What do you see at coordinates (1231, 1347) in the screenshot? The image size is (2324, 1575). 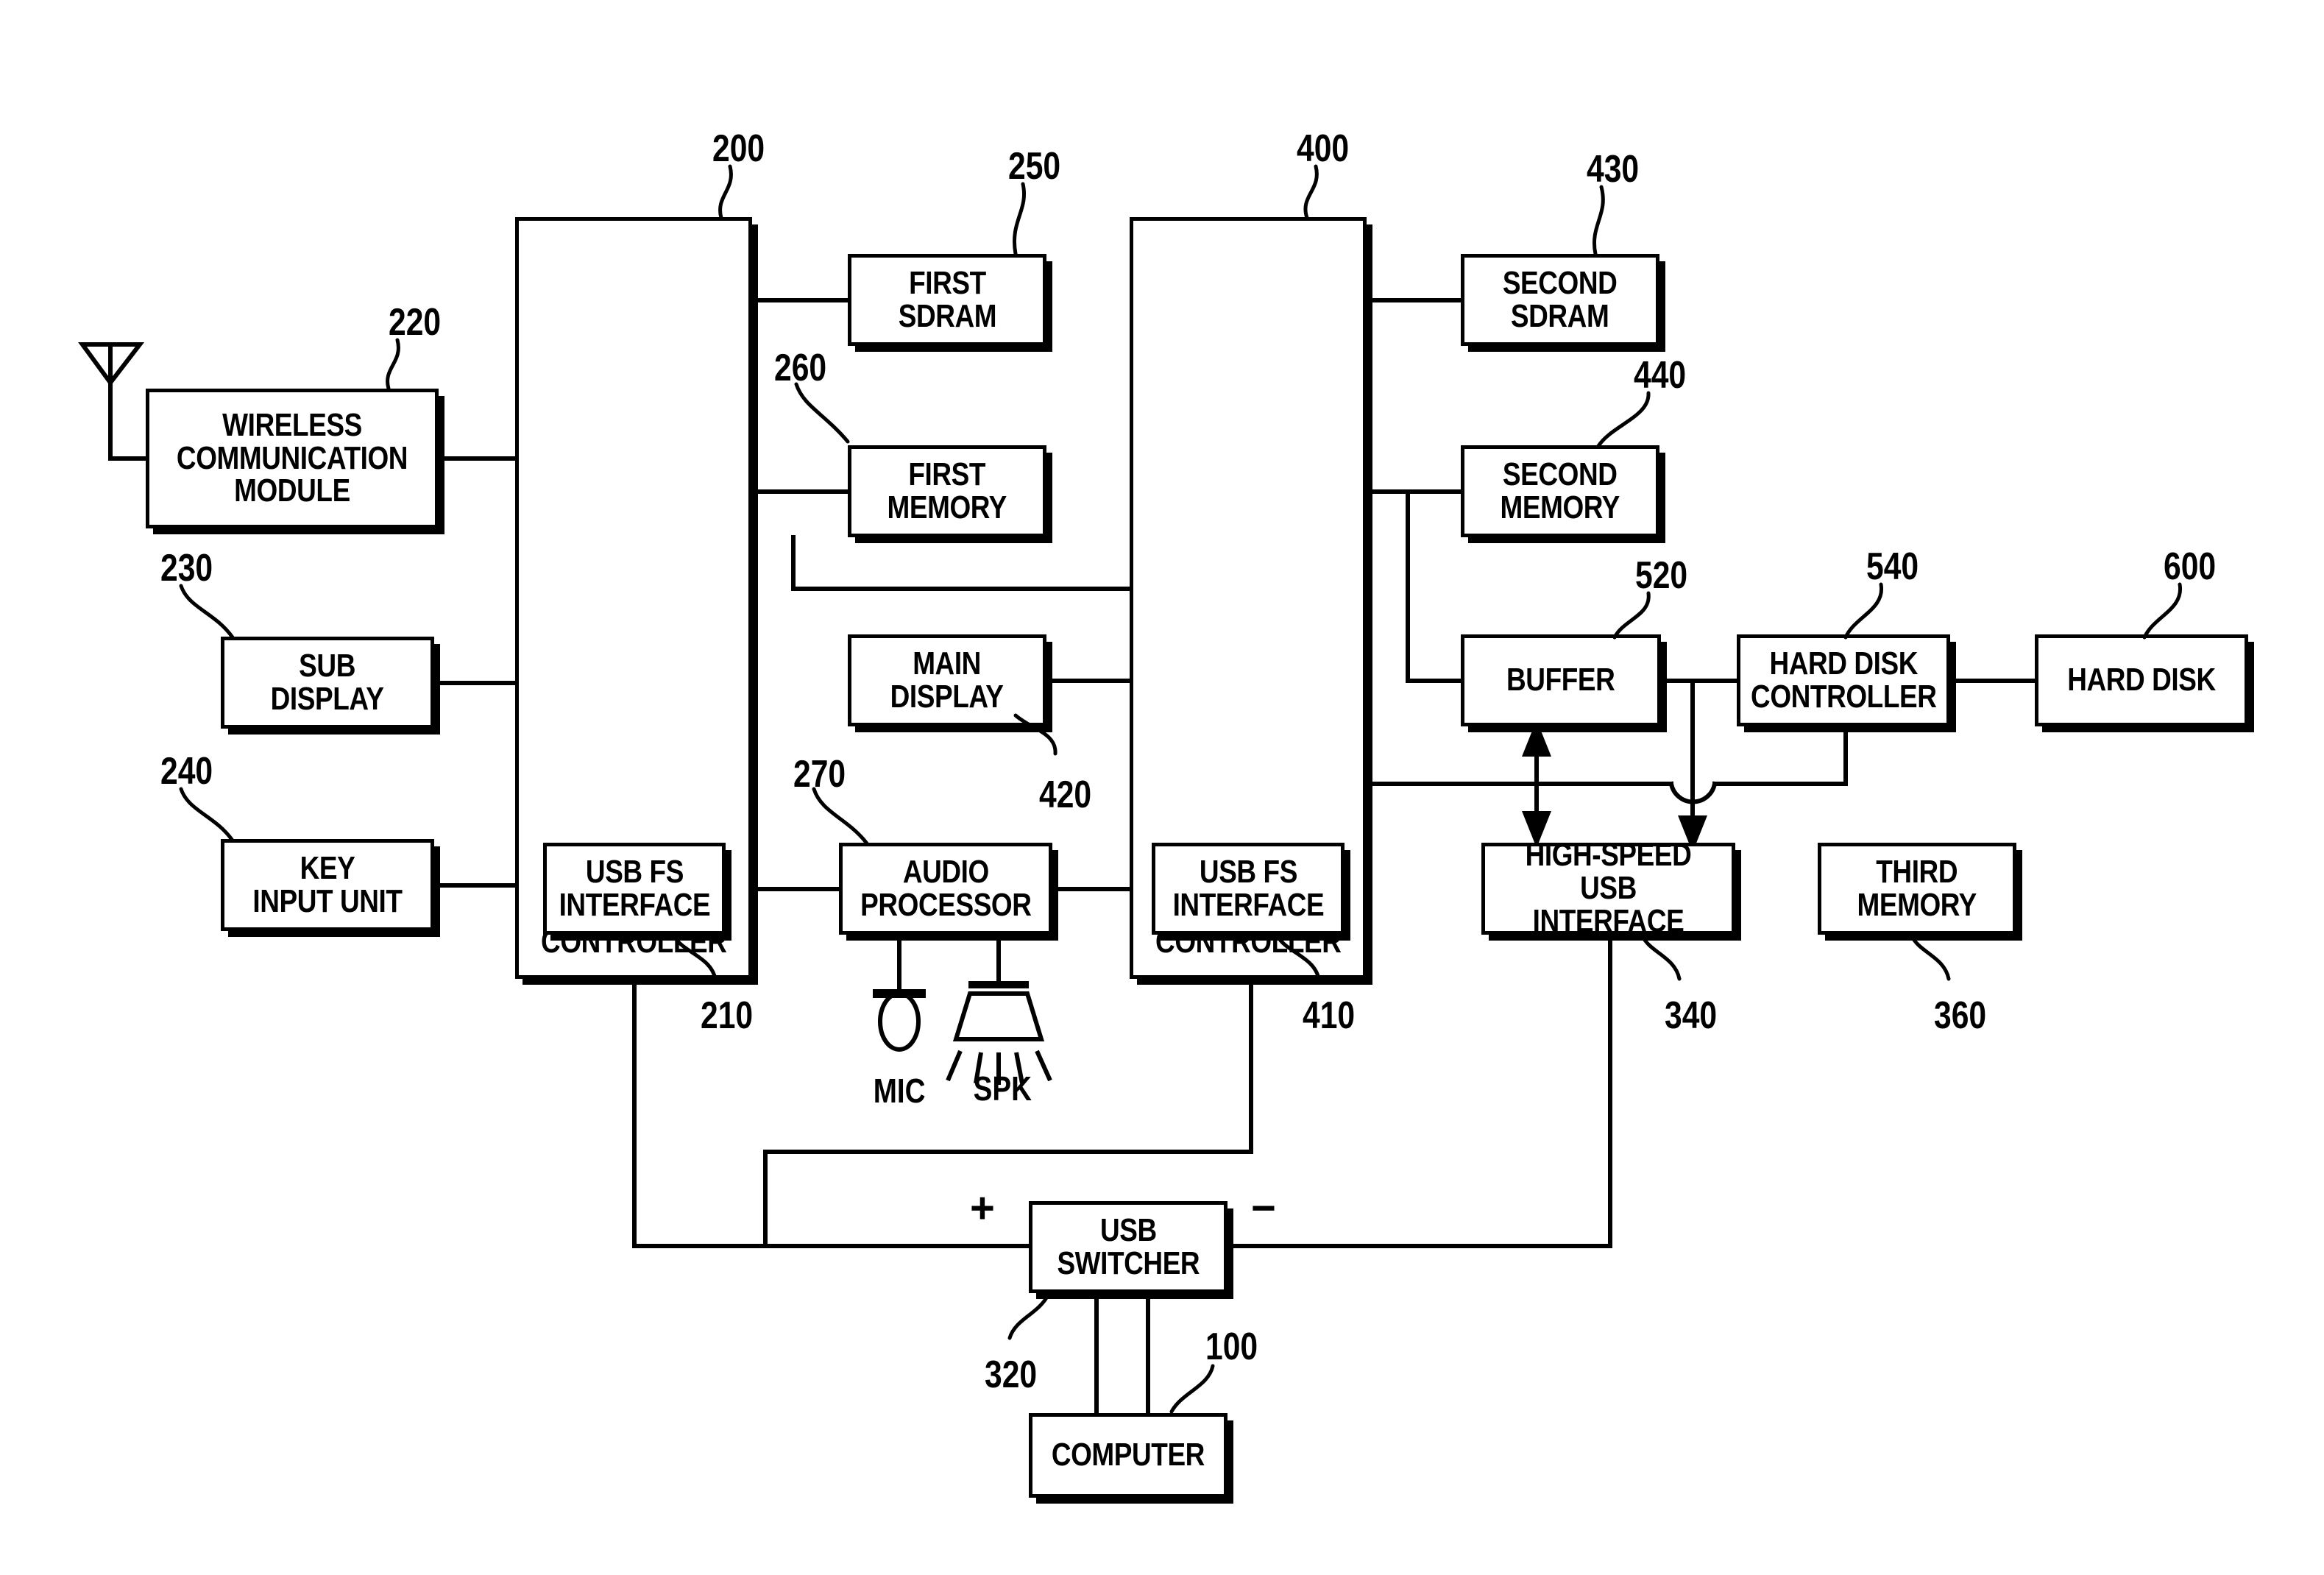 I see `reference-number-100: 100` at bounding box center [1231, 1347].